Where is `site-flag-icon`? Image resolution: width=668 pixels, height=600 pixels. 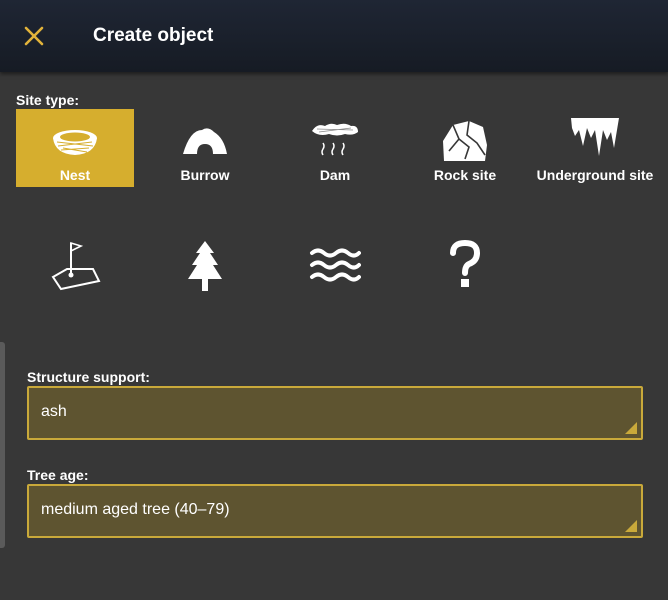 site-flag-icon is located at coordinates (76, 266).